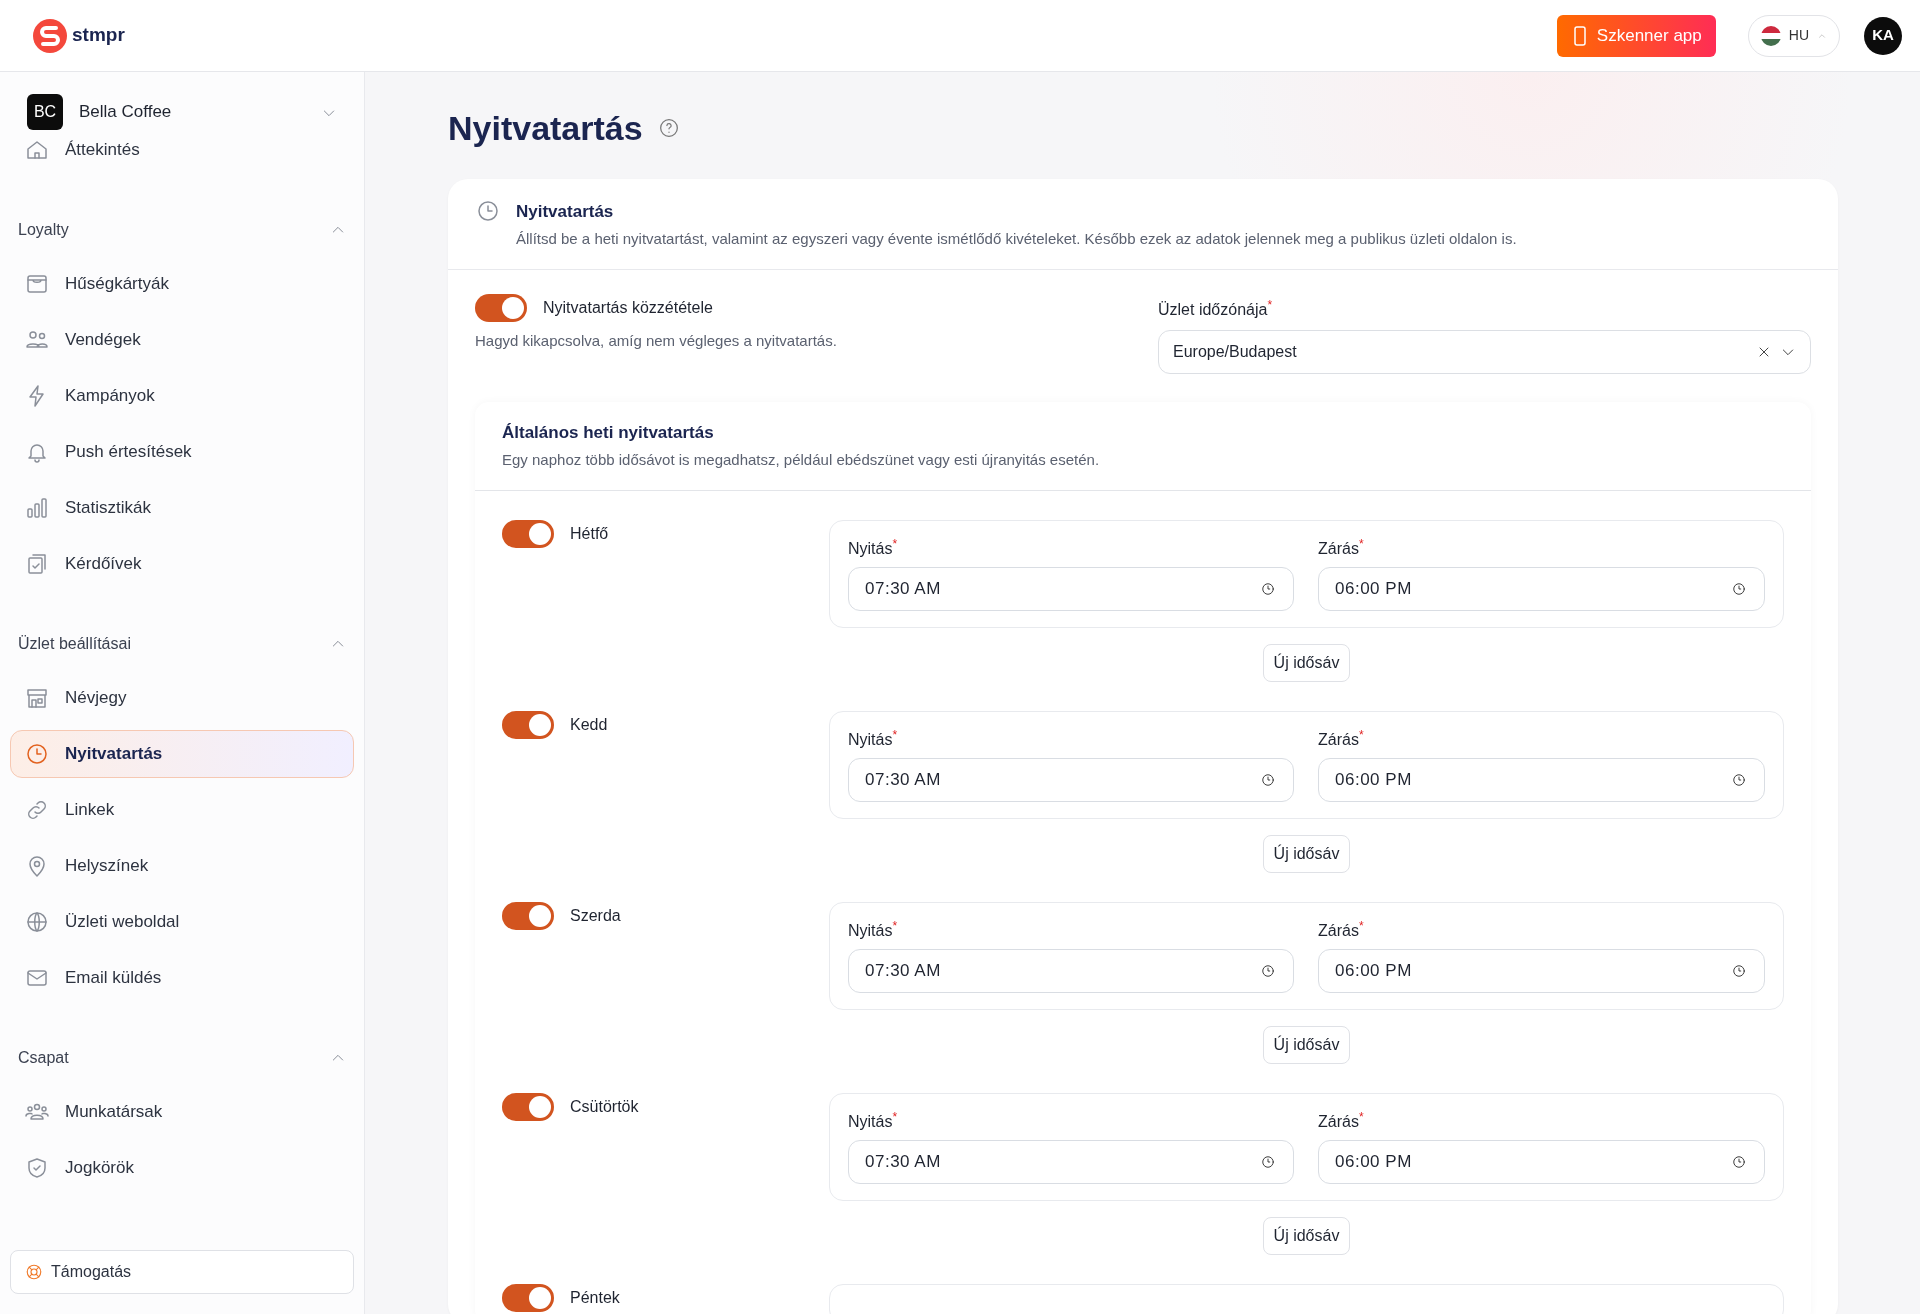 This screenshot has height=1314, width=1920. I want to click on sidebar-item: Nyitvatartás, so click(182, 754).